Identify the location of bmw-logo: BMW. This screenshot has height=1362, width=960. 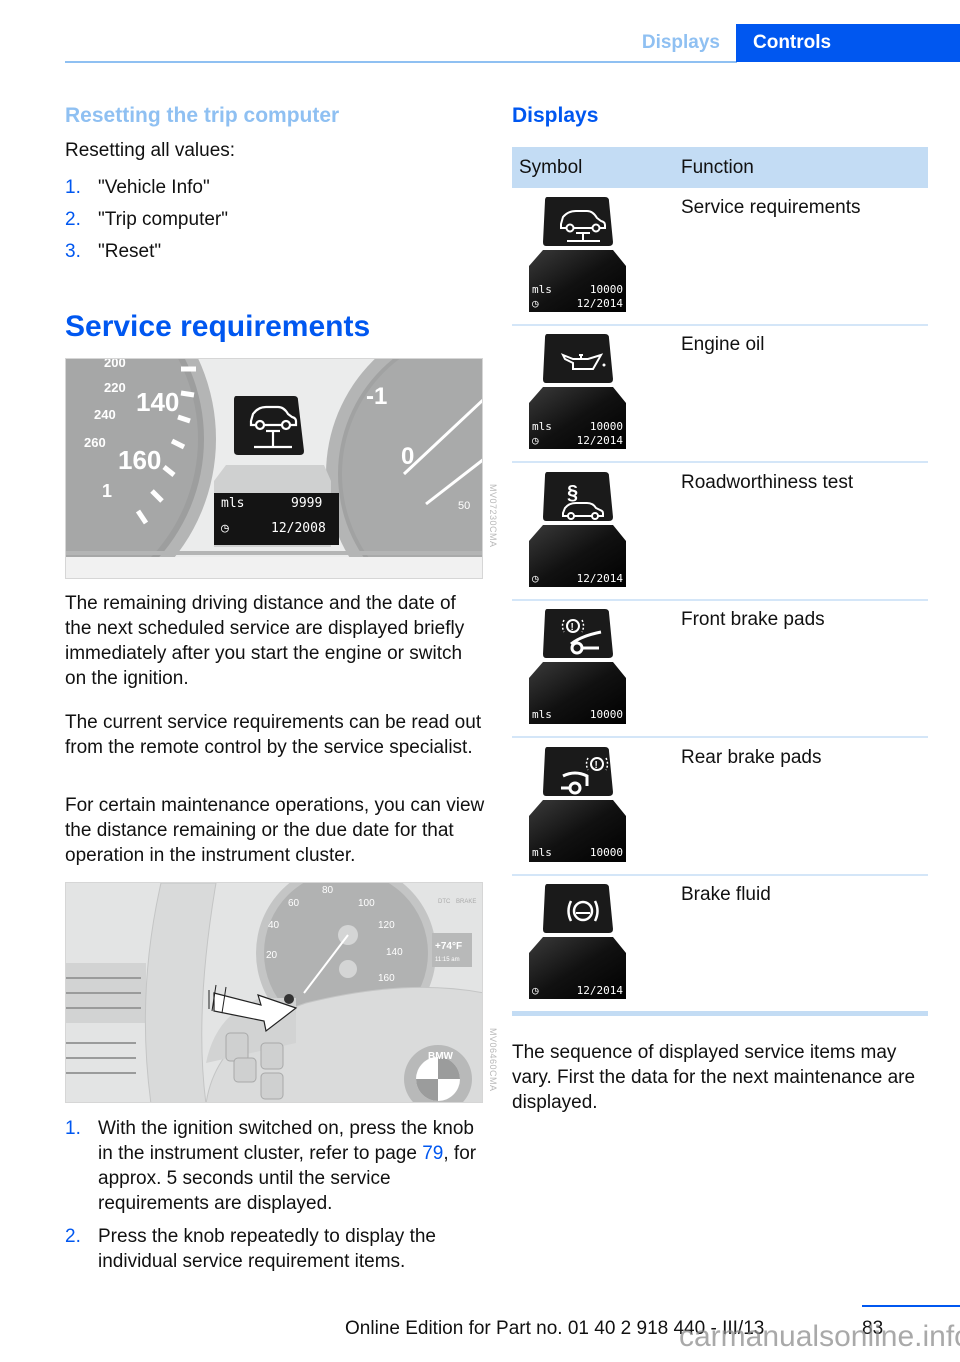
(441, 1056).